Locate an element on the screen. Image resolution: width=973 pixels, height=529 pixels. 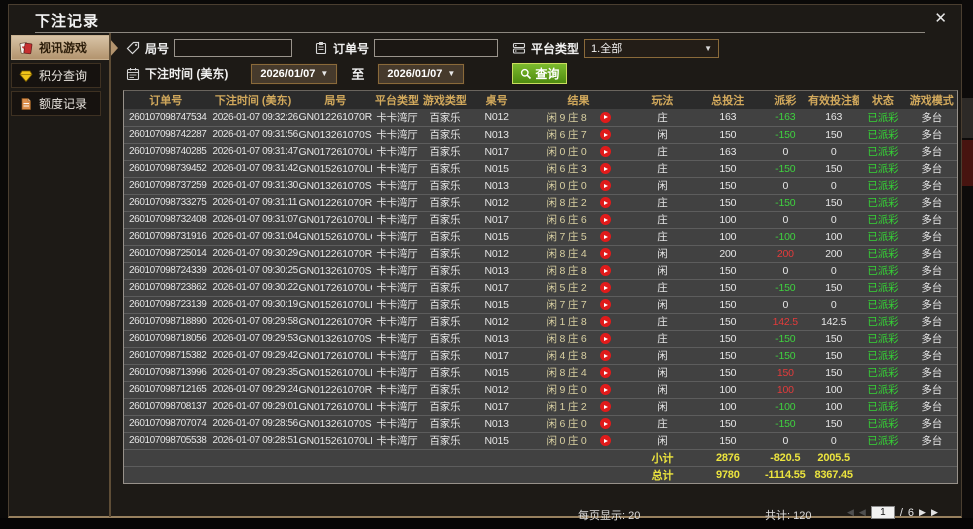
cell-bet-on: 闲 is located at coordinates (662, 253).